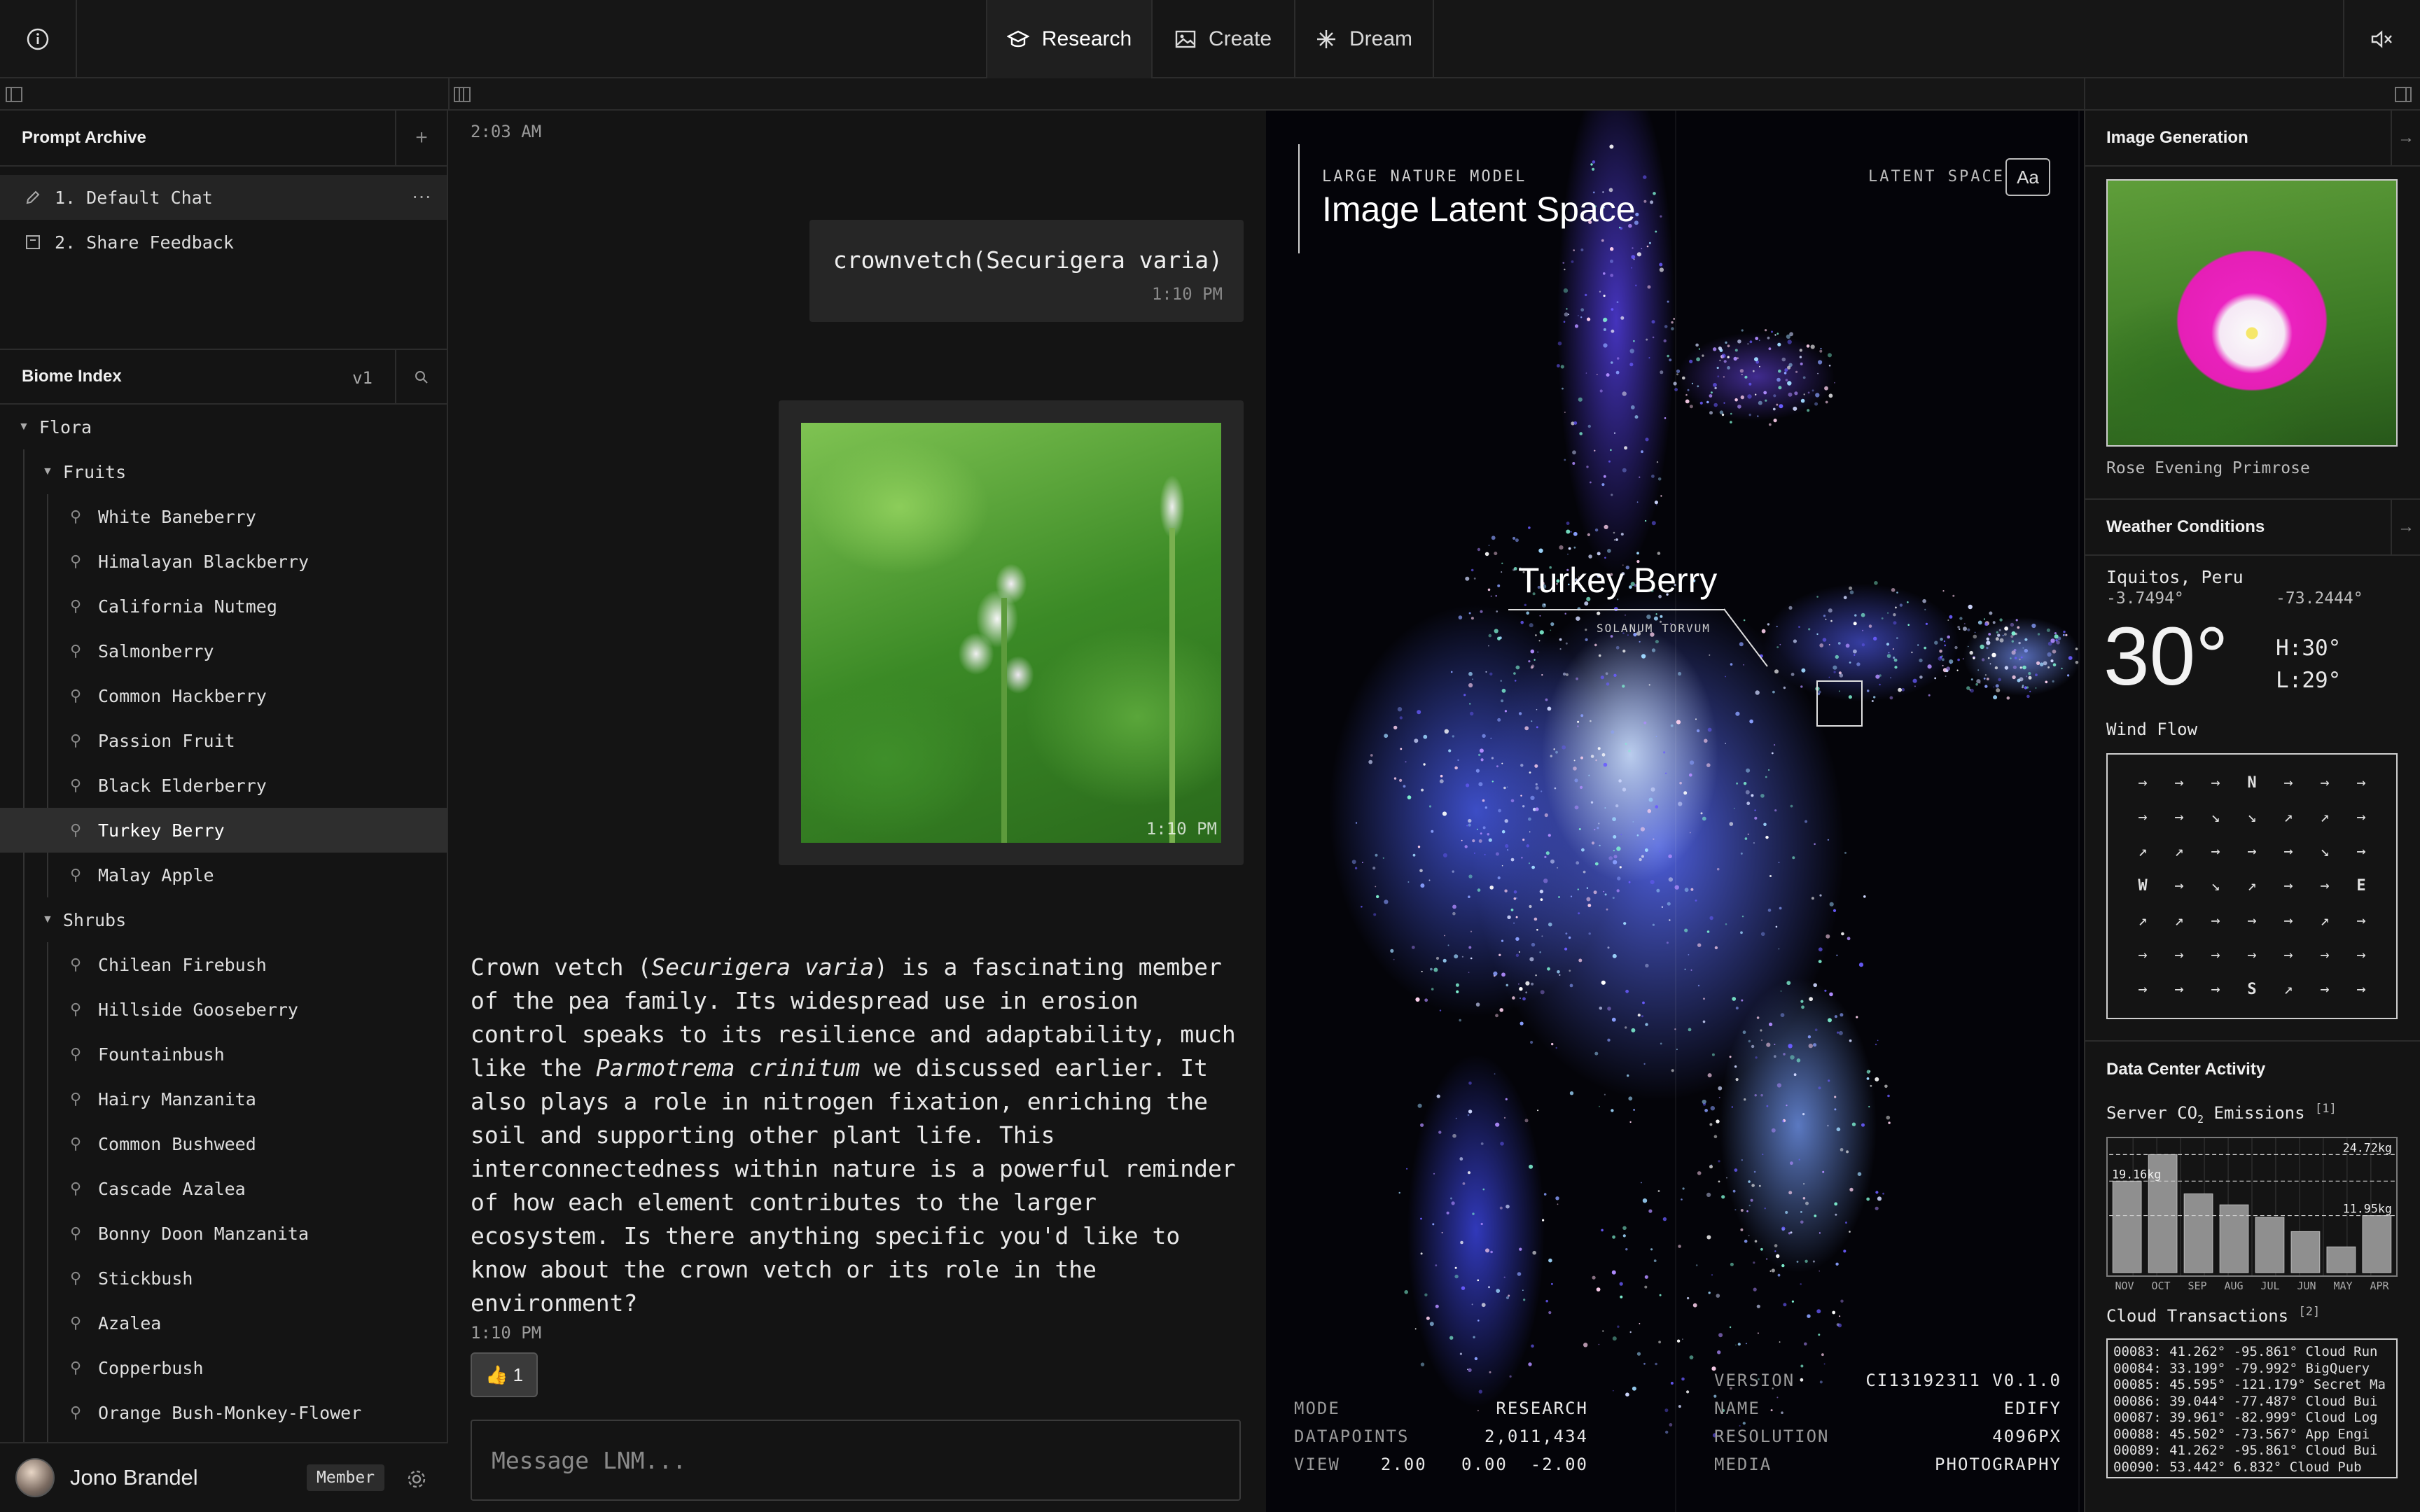  I want to click on weather-open-button: →, so click(2405, 527).